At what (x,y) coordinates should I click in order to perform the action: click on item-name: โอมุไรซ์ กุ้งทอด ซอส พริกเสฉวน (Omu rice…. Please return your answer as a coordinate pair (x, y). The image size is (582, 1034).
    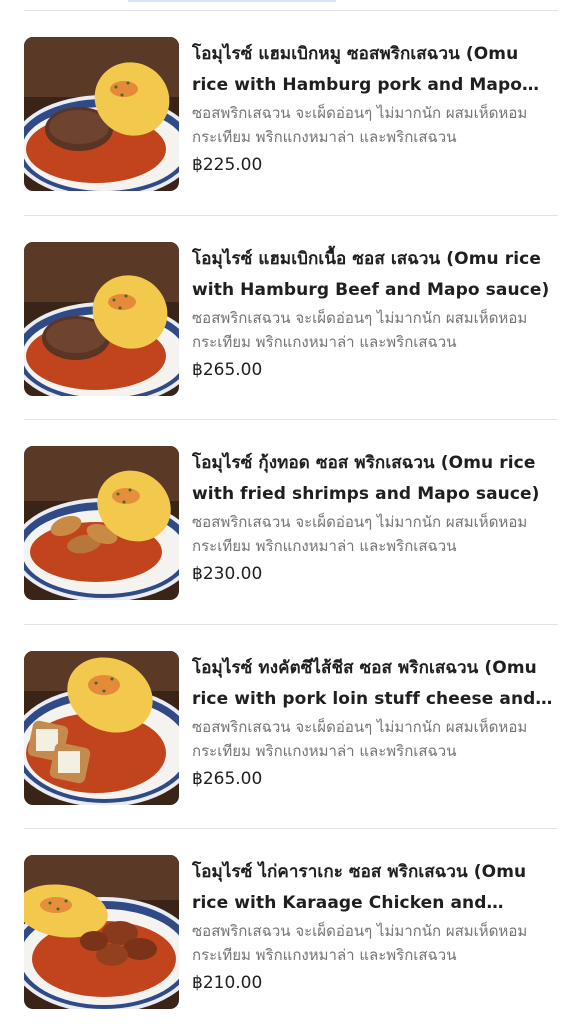
    Looking at the image, I should click on (366, 478).